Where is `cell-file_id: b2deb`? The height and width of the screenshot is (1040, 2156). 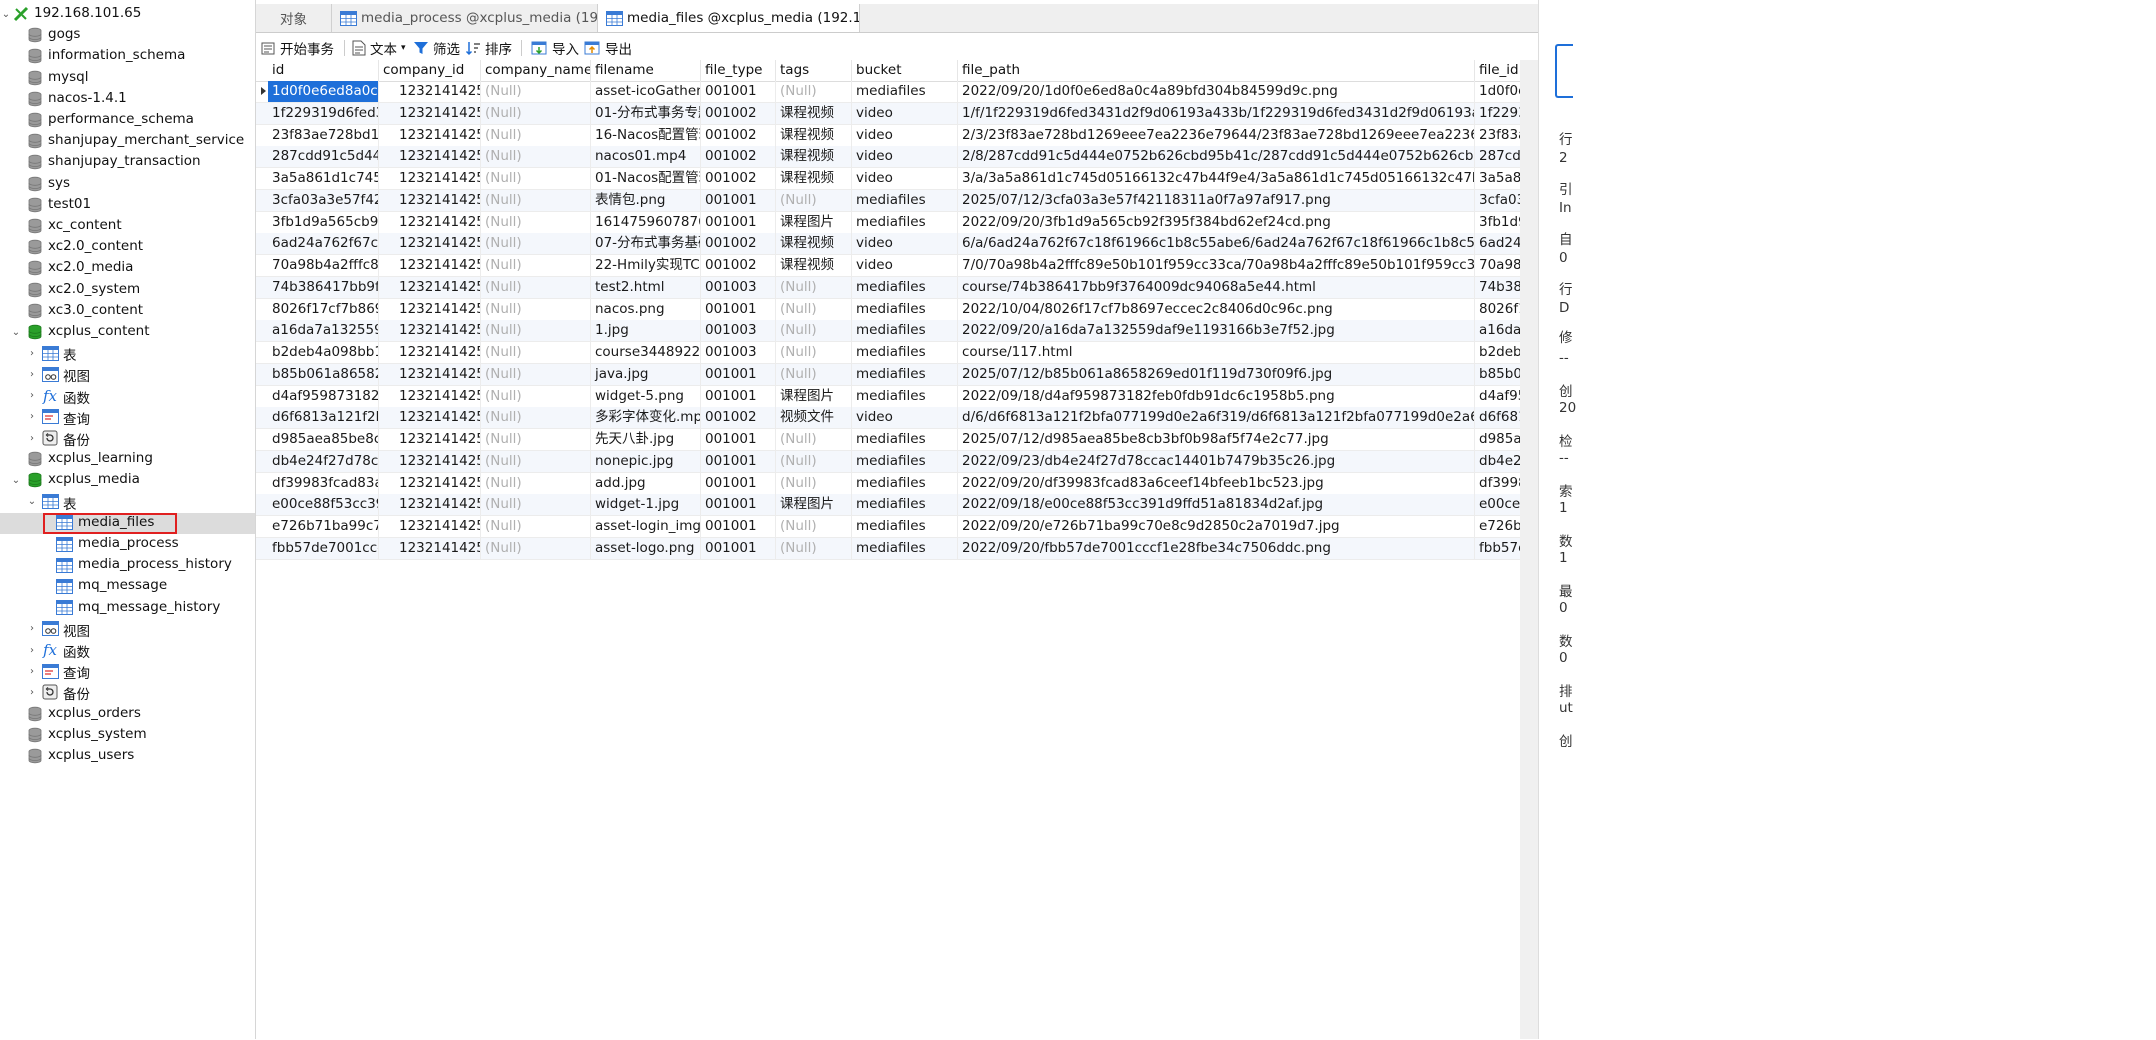 cell-file_id: b2deb is located at coordinates (1497, 352).